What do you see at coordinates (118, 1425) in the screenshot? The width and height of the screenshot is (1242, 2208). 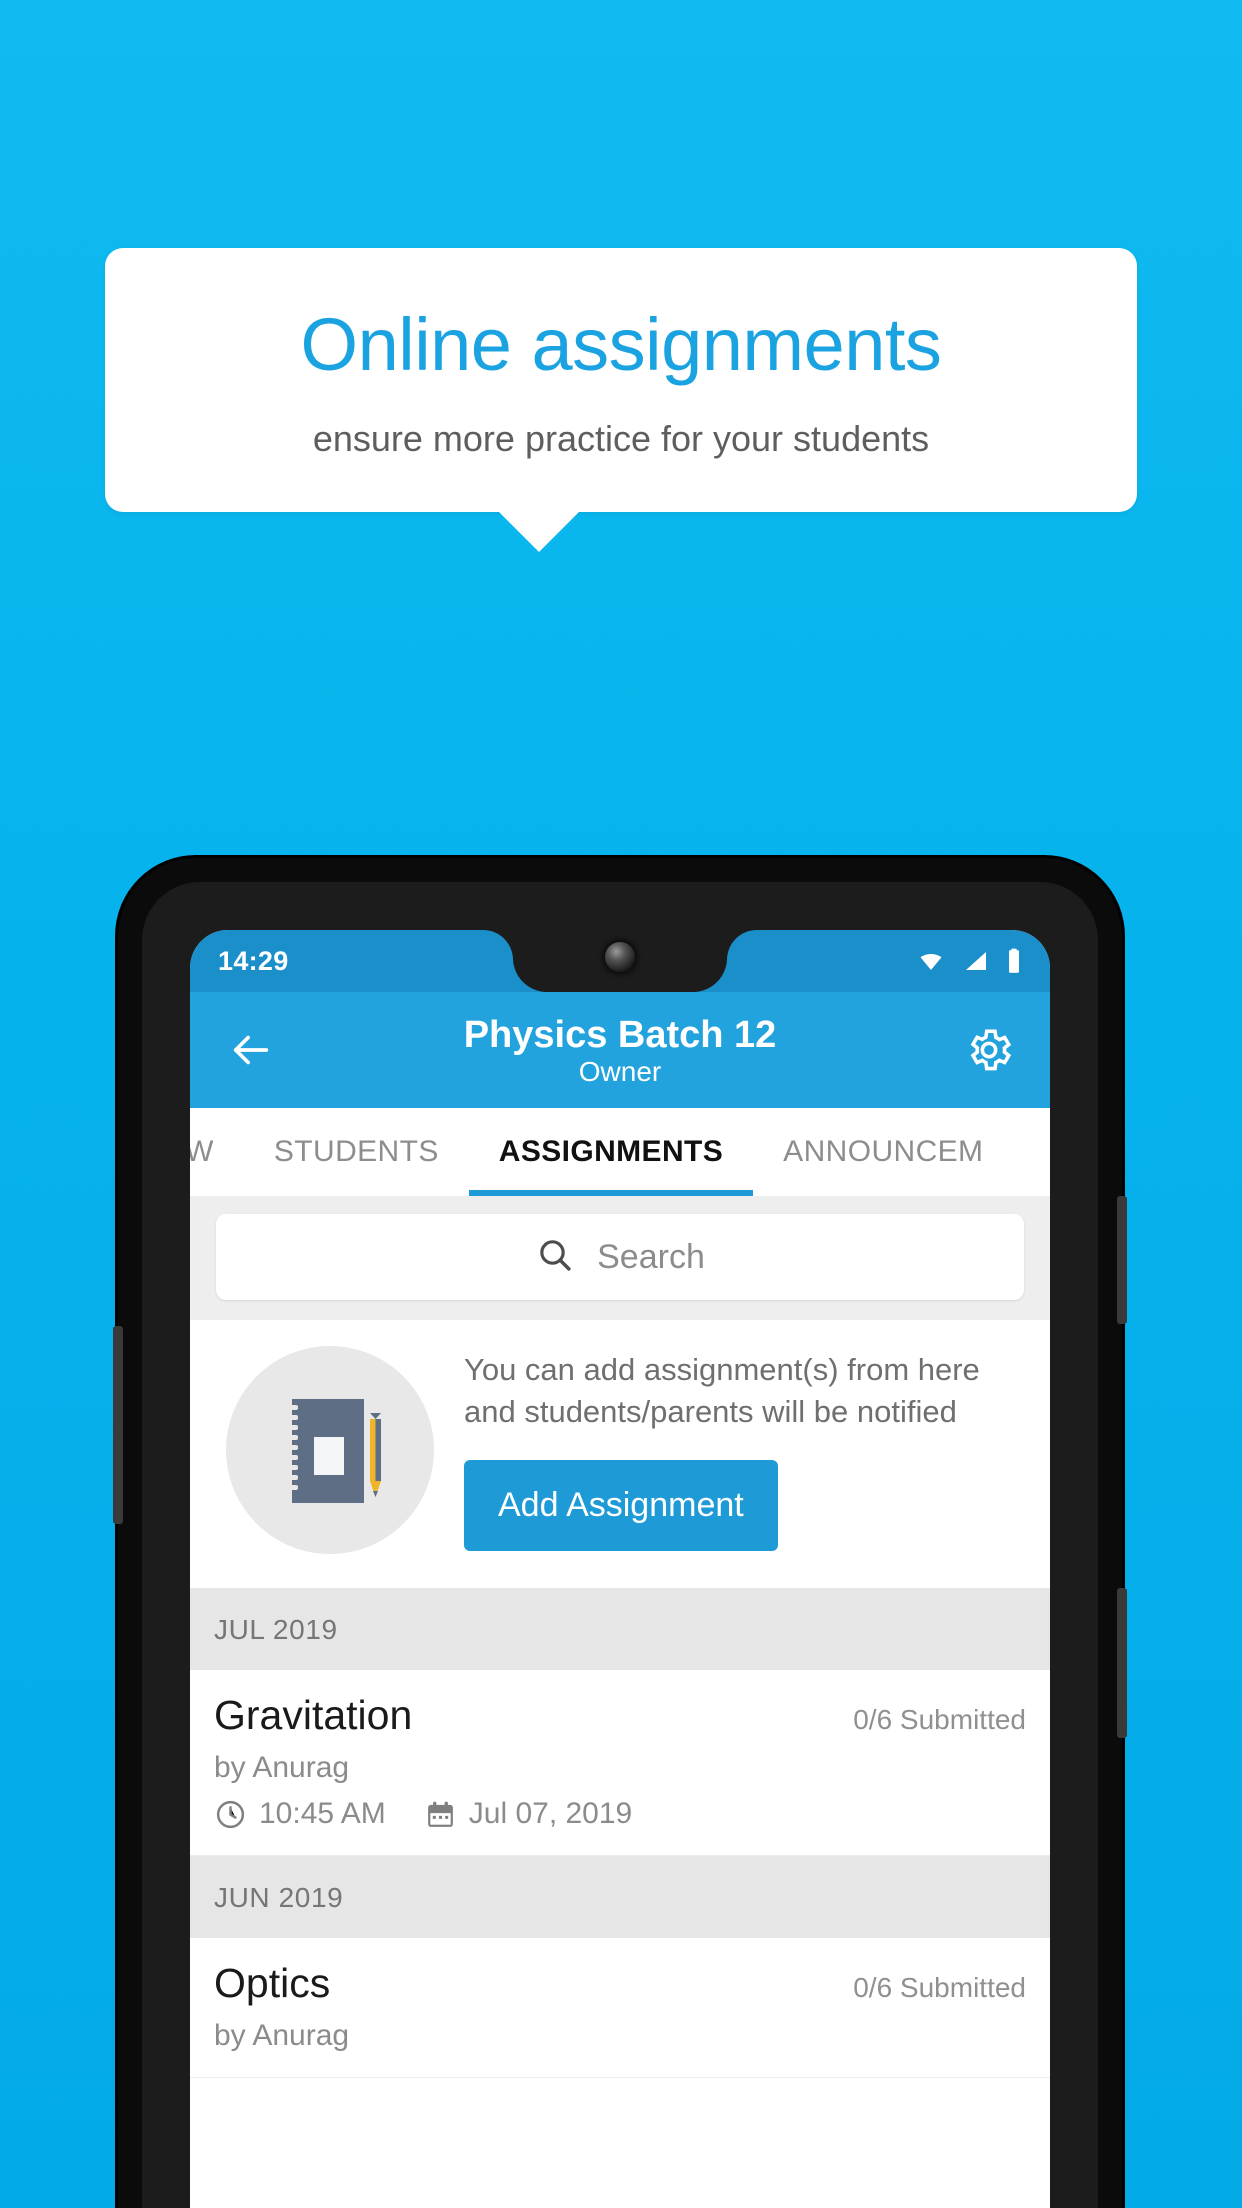 I see `side-button-left` at bounding box center [118, 1425].